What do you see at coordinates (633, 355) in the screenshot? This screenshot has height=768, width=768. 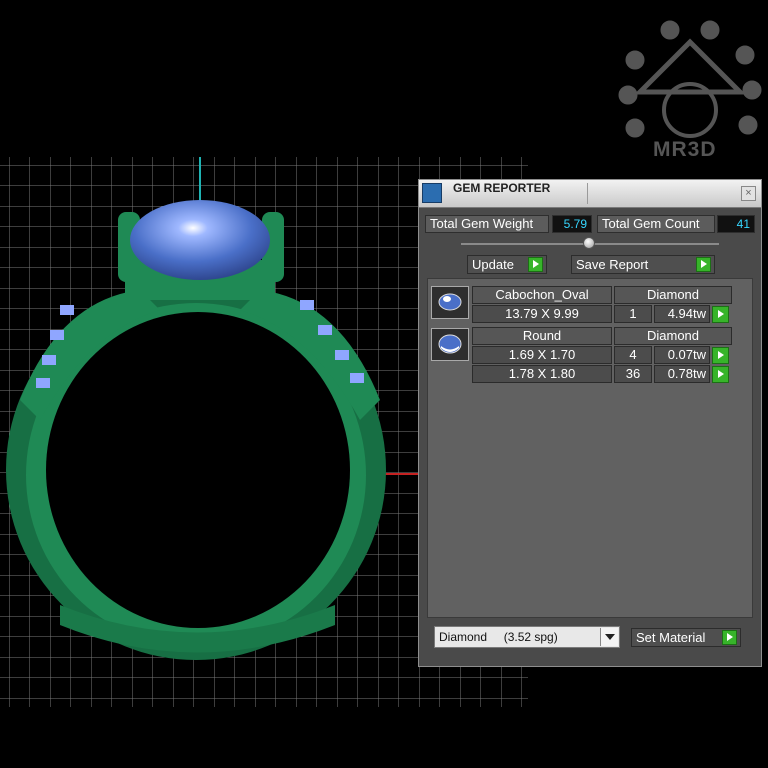 I see `gem-count: 4` at bounding box center [633, 355].